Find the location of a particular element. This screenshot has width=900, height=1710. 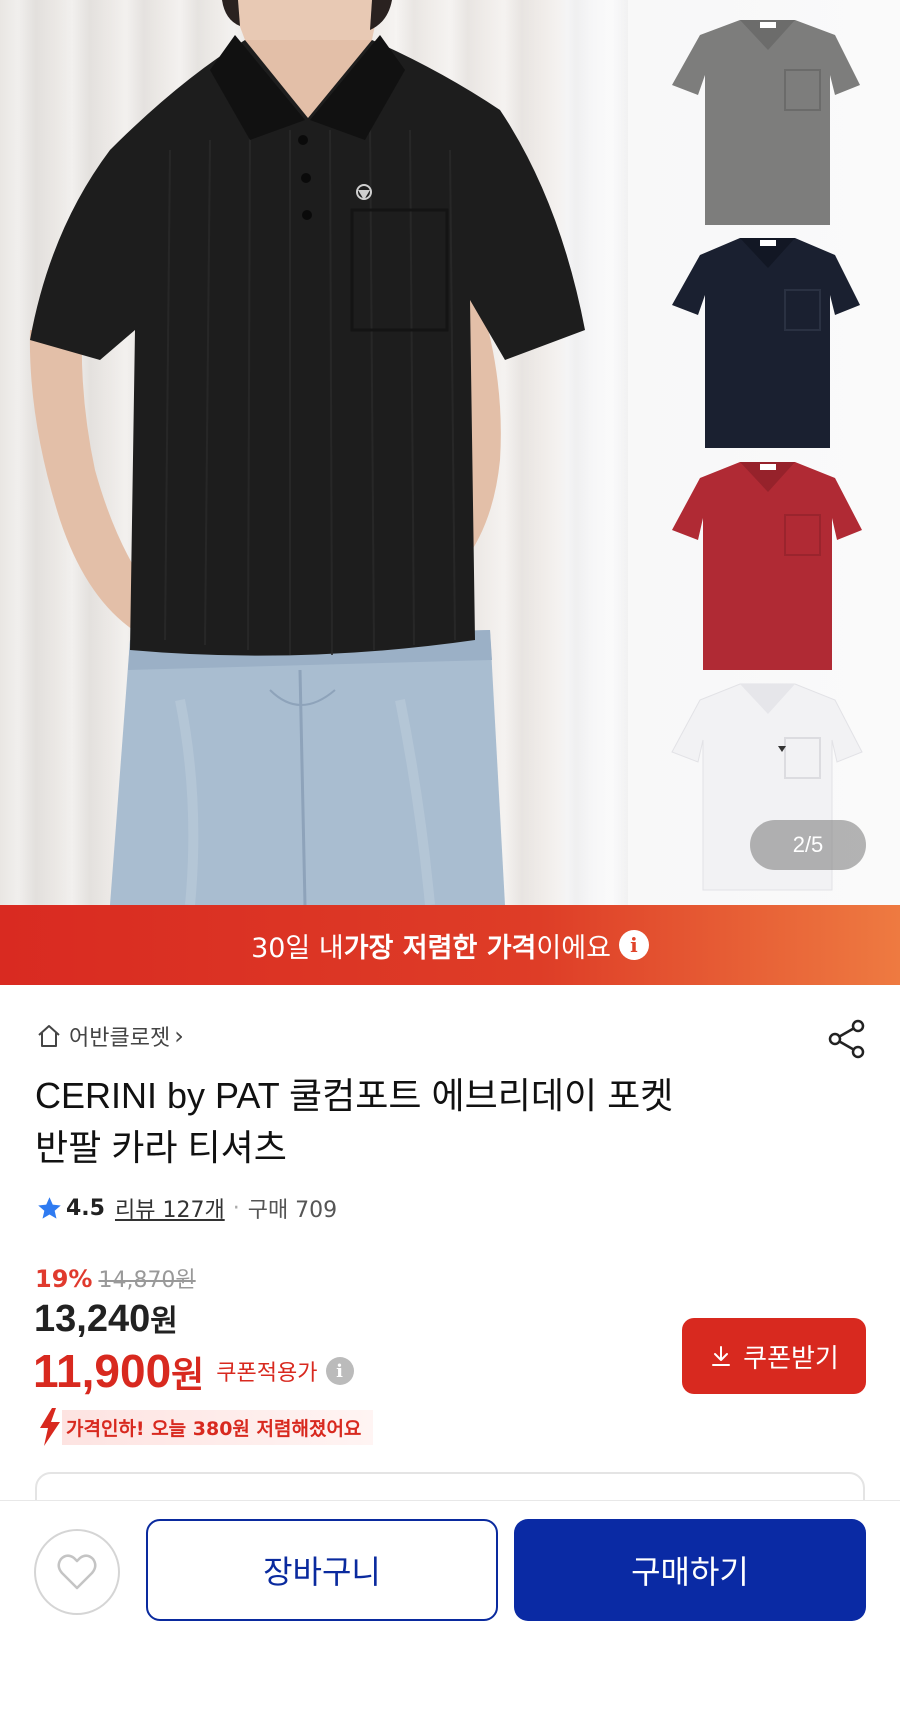

discount-percent: 19% is located at coordinates (64, 1279).